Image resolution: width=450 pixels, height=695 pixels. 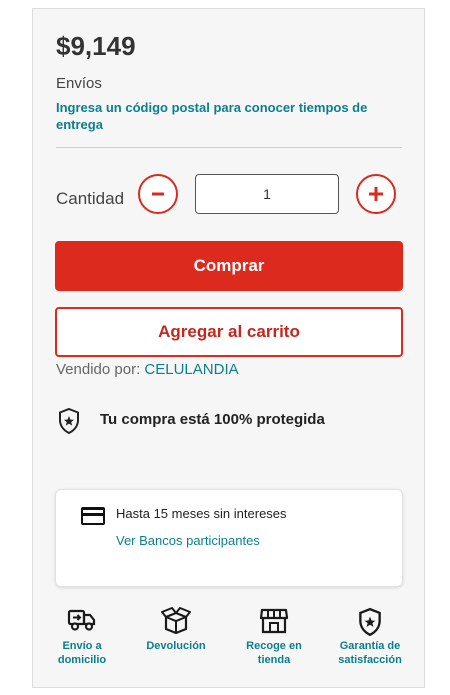 I want to click on seller-link: CELULANDIA, so click(x=191, y=369).